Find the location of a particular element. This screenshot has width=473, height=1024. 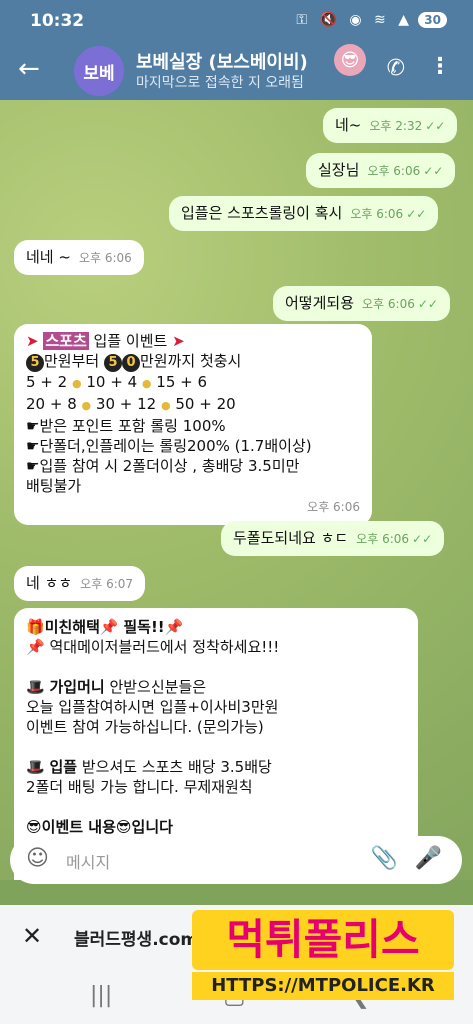

message-bubble: 네~ 오후 2:32 ✓✓ is located at coordinates (390, 125).